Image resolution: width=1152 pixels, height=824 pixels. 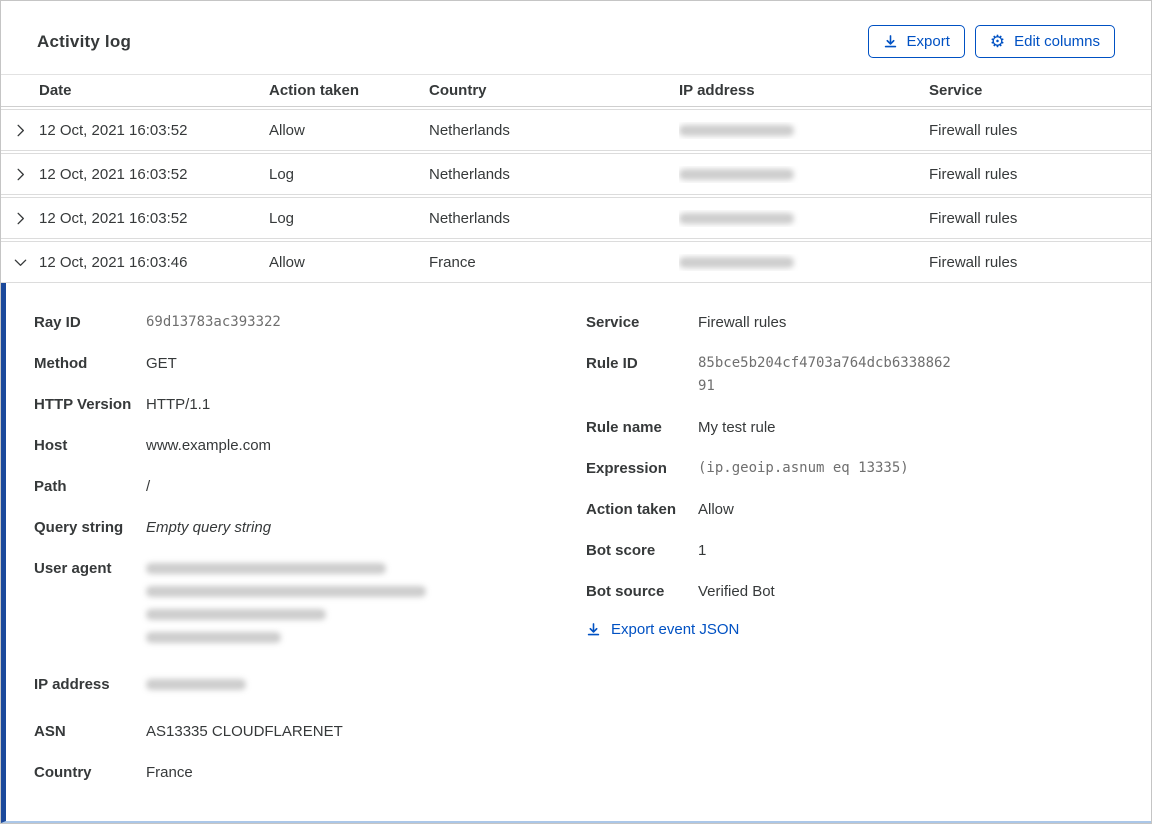 What do you see at coordinates (310, 687) in the screenshot?
I see `detail-field: IP address` at bounding box center [310, 687].